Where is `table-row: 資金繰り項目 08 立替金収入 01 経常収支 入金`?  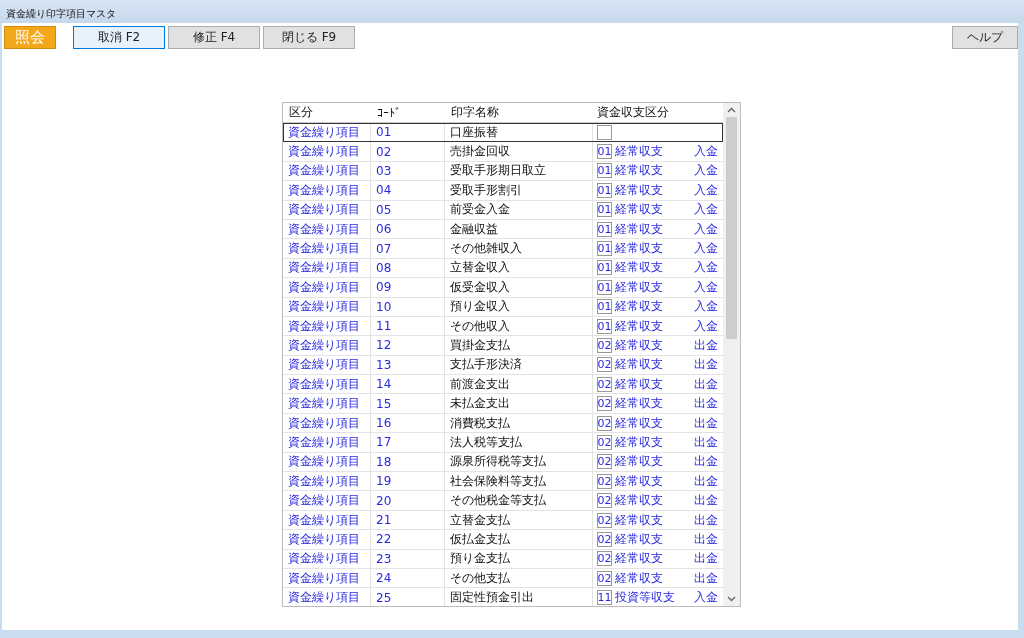
table-row: 資金繰り項目 08 立替金収入 01 経常収支 入金 is located at coordinates (503, 268).